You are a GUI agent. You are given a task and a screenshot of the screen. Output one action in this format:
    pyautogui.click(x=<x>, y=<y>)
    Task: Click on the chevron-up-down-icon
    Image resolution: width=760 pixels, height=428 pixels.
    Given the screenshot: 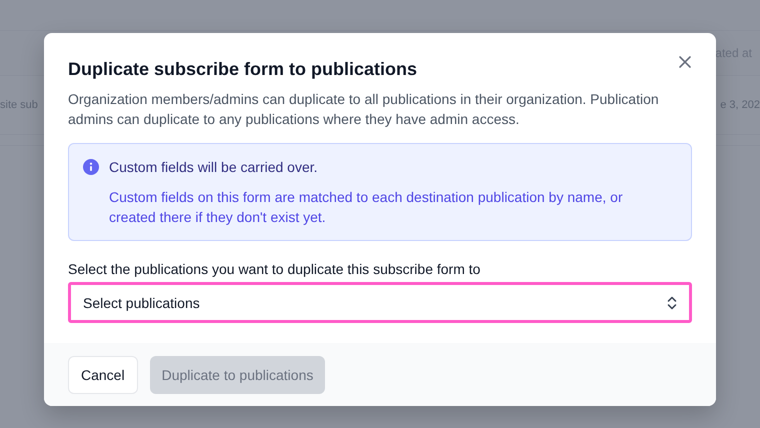 What is the action you would take?
    pyautogui.click(x=672, y=303)
    